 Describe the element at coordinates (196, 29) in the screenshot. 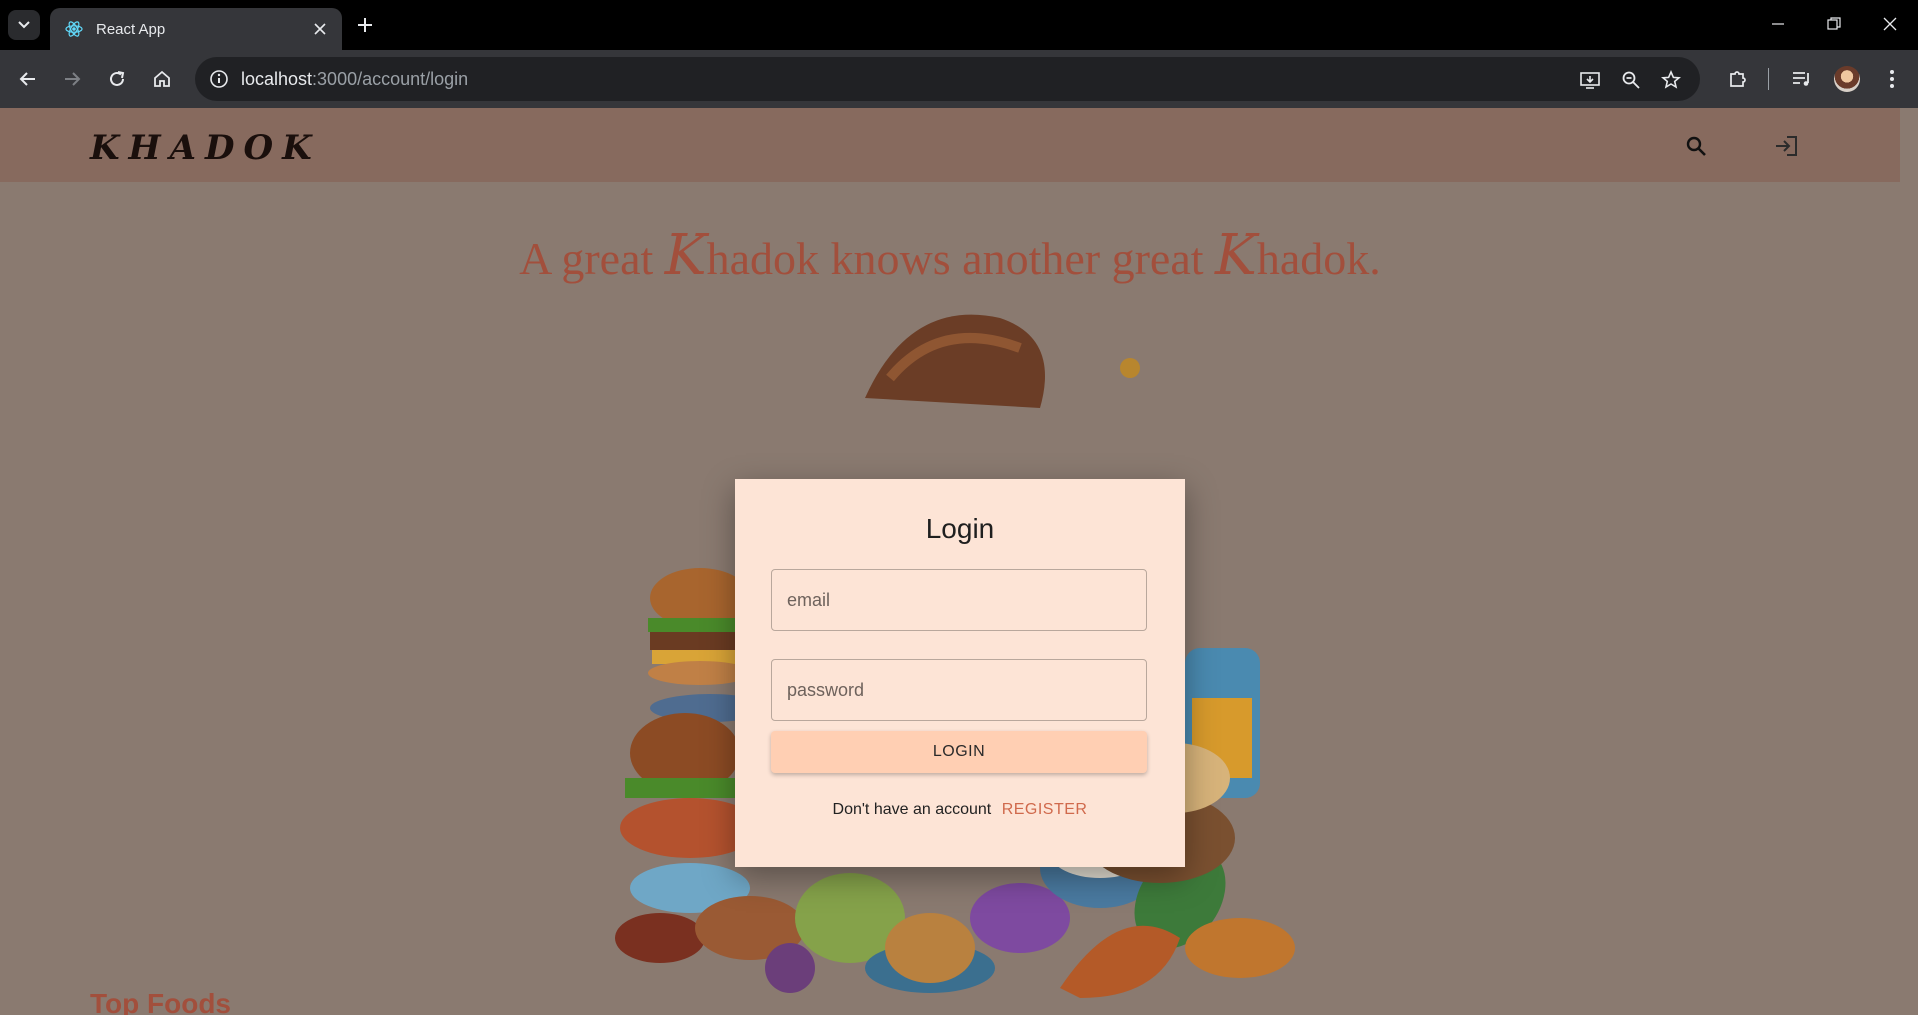

I see `browser-tab: React App` at that location.